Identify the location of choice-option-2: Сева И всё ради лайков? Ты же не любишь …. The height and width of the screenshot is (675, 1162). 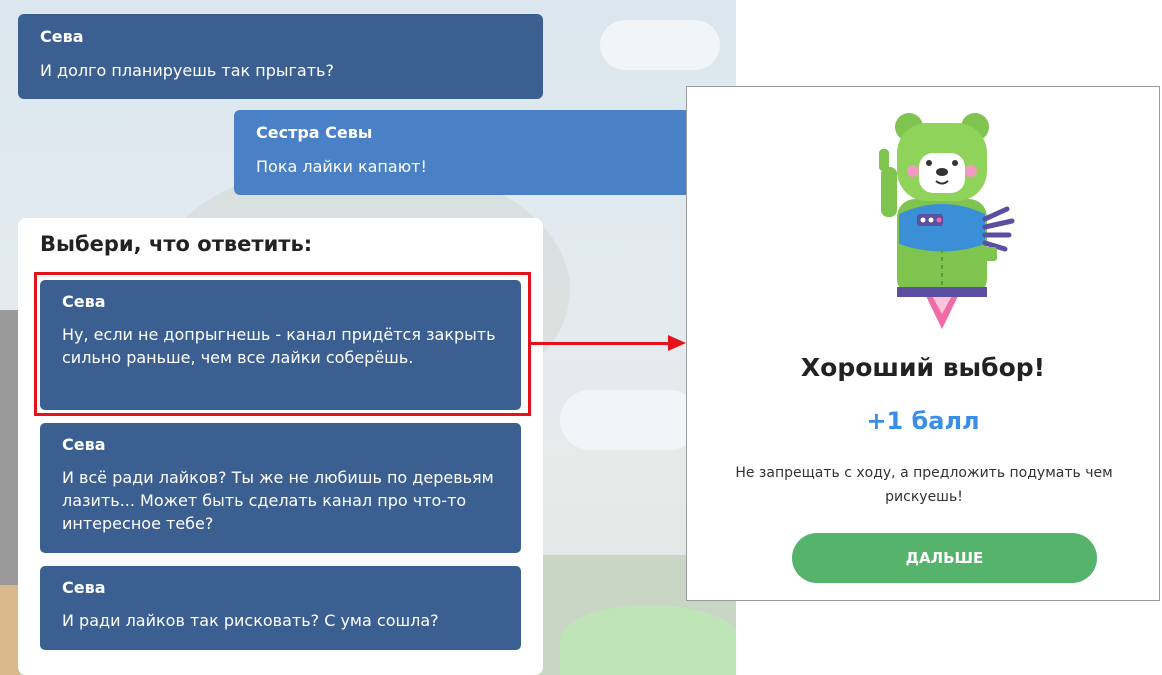
(280, 488).